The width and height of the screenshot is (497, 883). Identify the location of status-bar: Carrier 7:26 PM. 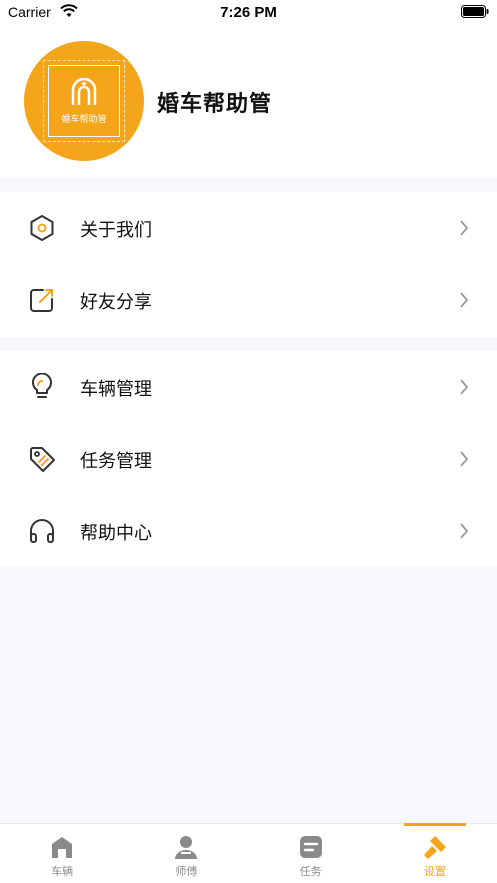
(248, 13).